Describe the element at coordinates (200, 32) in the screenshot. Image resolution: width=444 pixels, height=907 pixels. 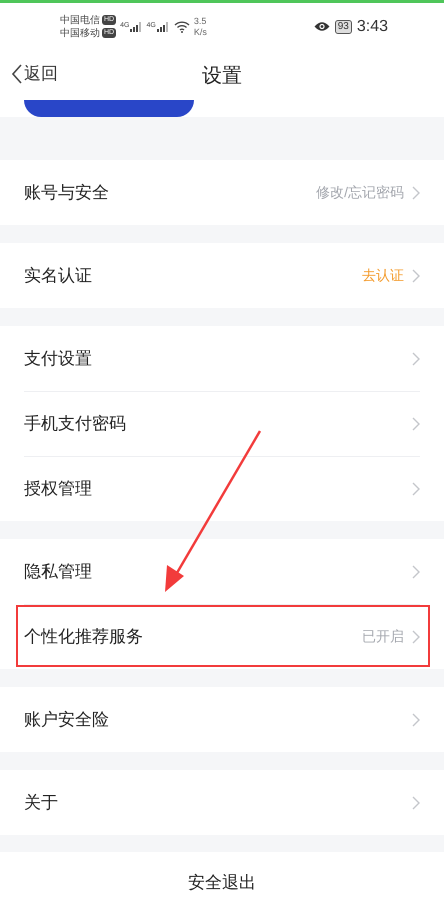
I see `network-speed: K/s` at that location.